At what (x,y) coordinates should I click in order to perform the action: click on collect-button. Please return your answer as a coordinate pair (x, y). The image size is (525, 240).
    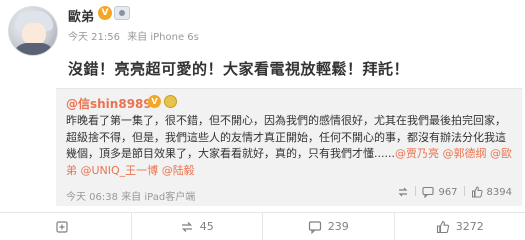
    Looking at the image, I should click on (66, 226).